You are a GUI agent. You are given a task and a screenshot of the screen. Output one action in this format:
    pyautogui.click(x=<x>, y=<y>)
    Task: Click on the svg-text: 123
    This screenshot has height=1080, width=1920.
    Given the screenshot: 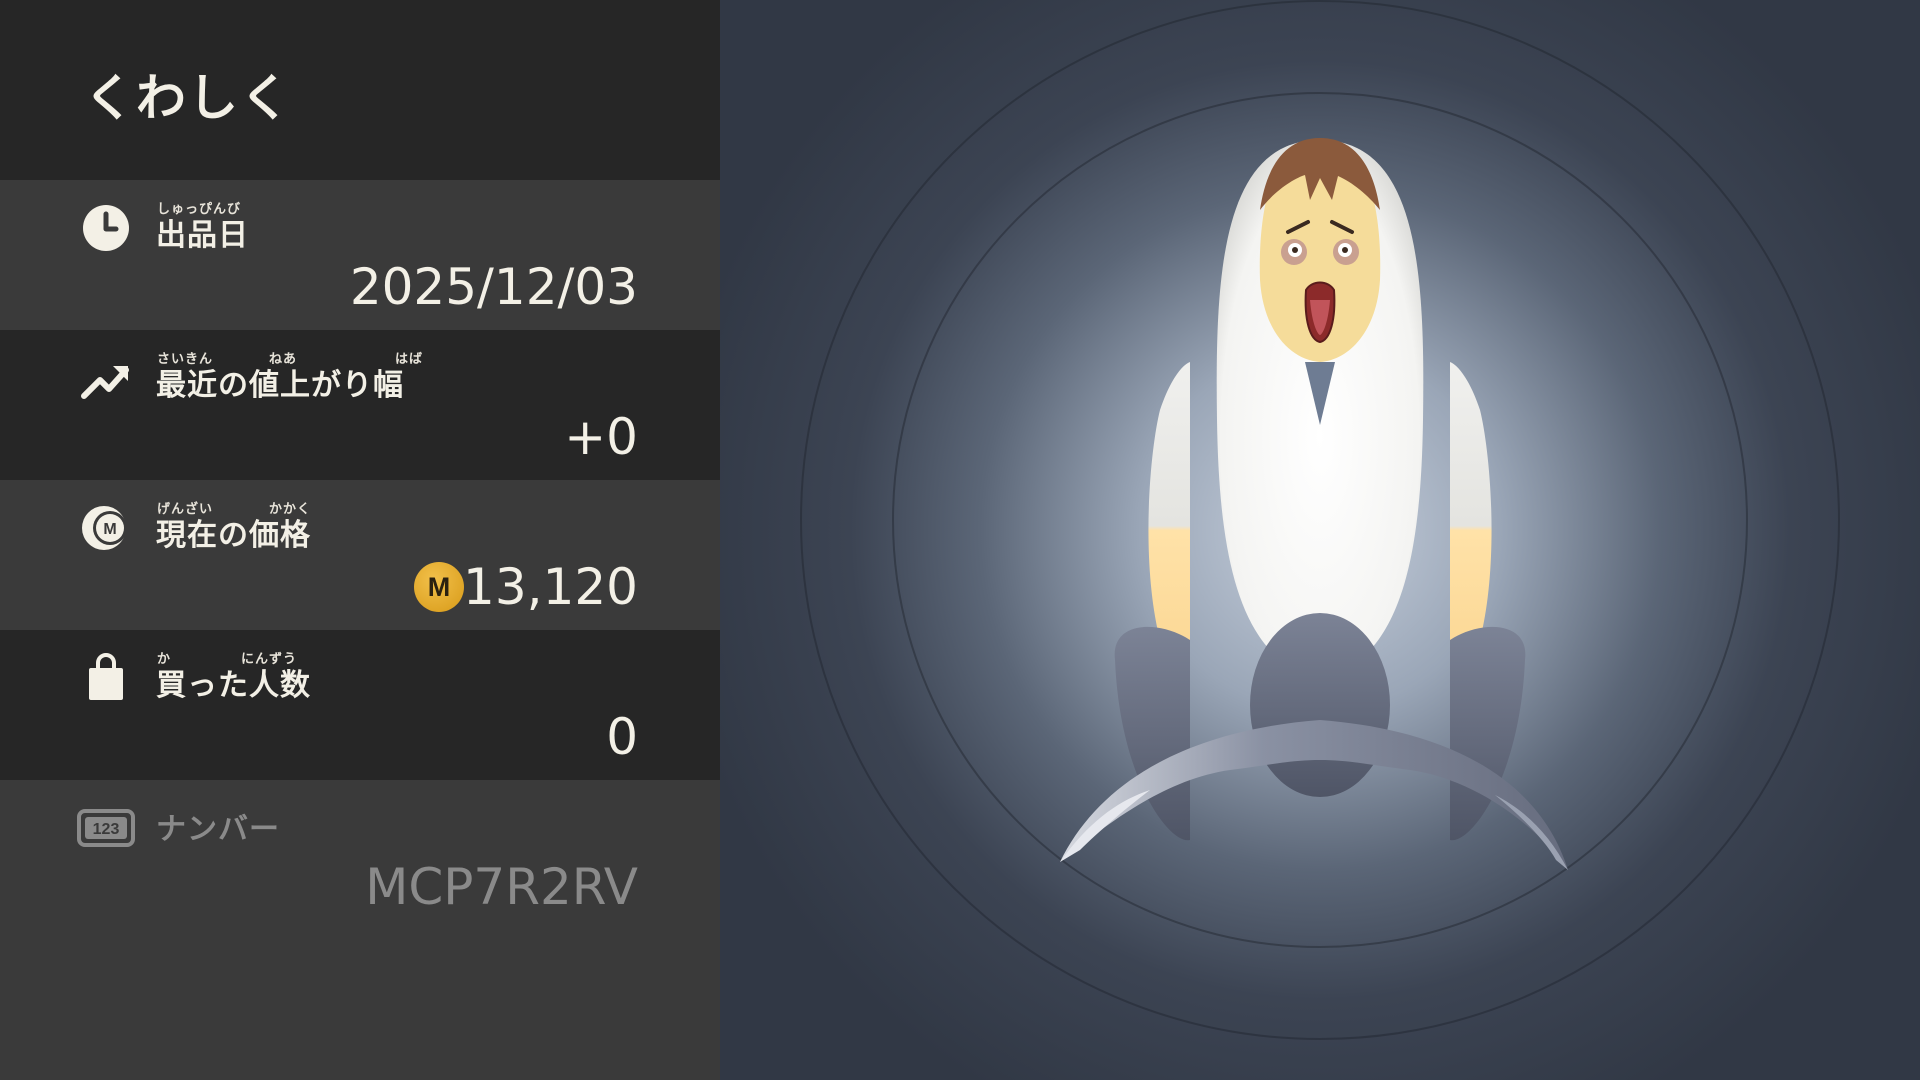 What is the action you would take?
    pyautogui.click(x=106, y=829)
    